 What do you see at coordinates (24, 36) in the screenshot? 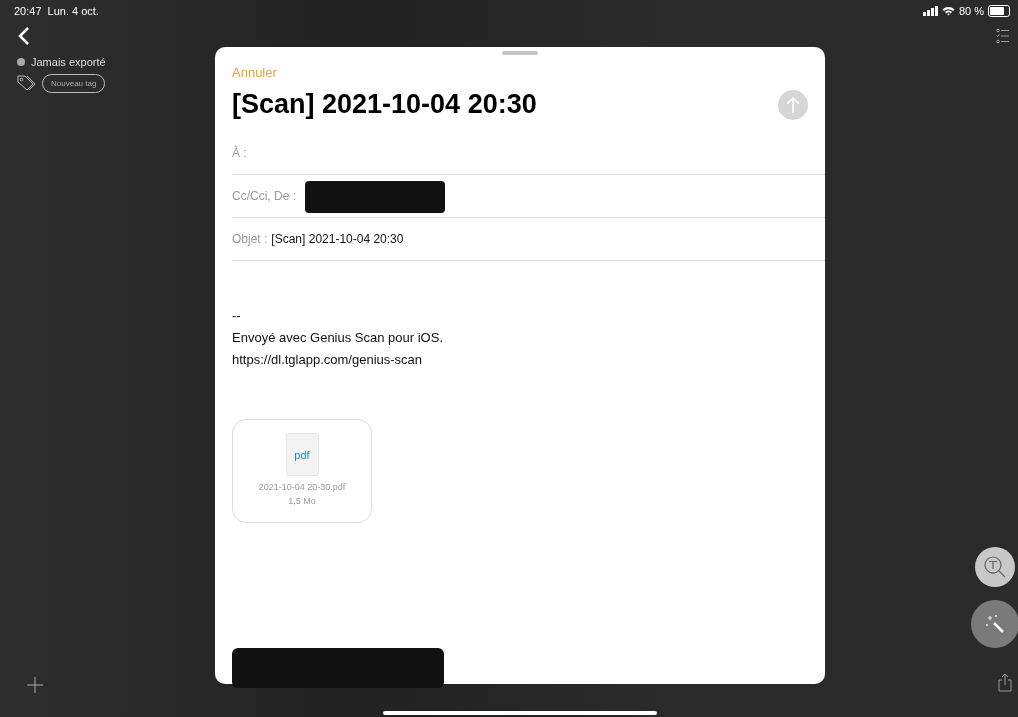
I see `back-icon` at bounding box center [24, 36].